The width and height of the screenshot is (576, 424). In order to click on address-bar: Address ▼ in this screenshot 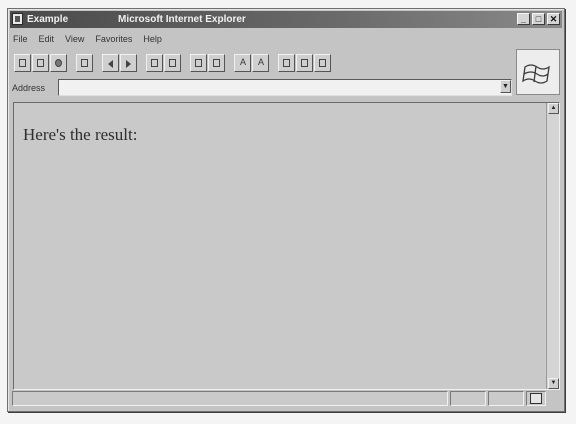, I will do `click(262, 88)`.